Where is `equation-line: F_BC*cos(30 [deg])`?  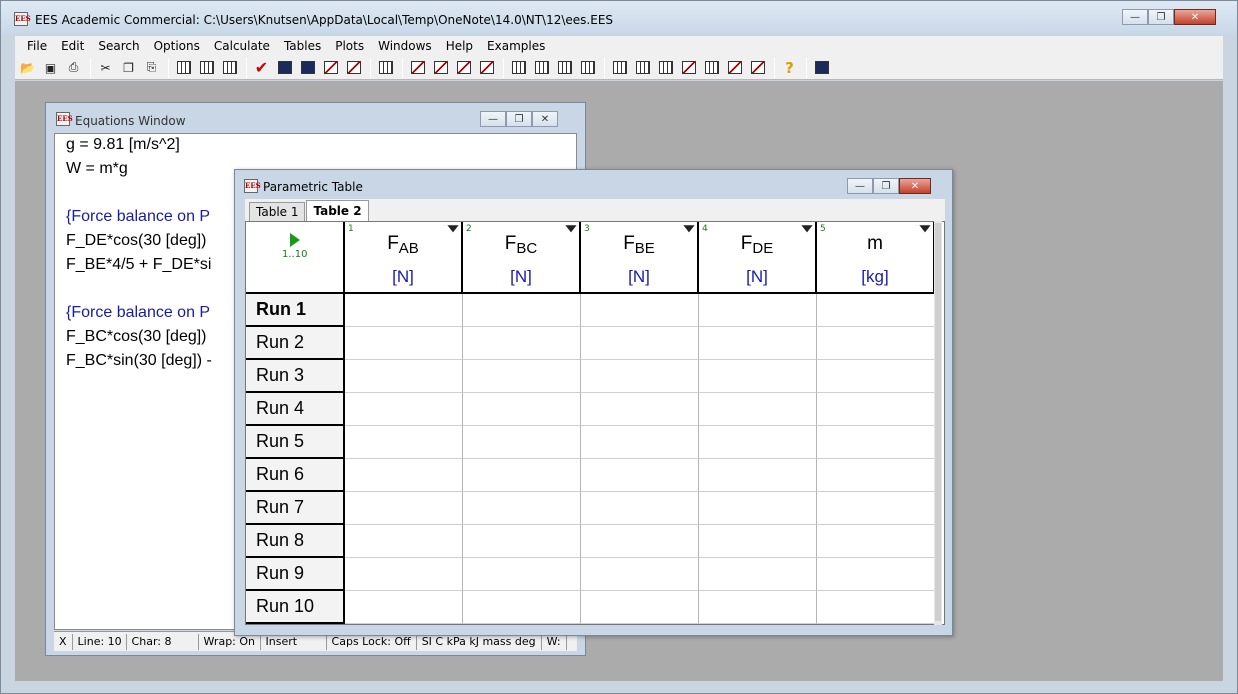
equation-line: F_BC*cos(30 [deg]) is located at coordinates (136, 337).